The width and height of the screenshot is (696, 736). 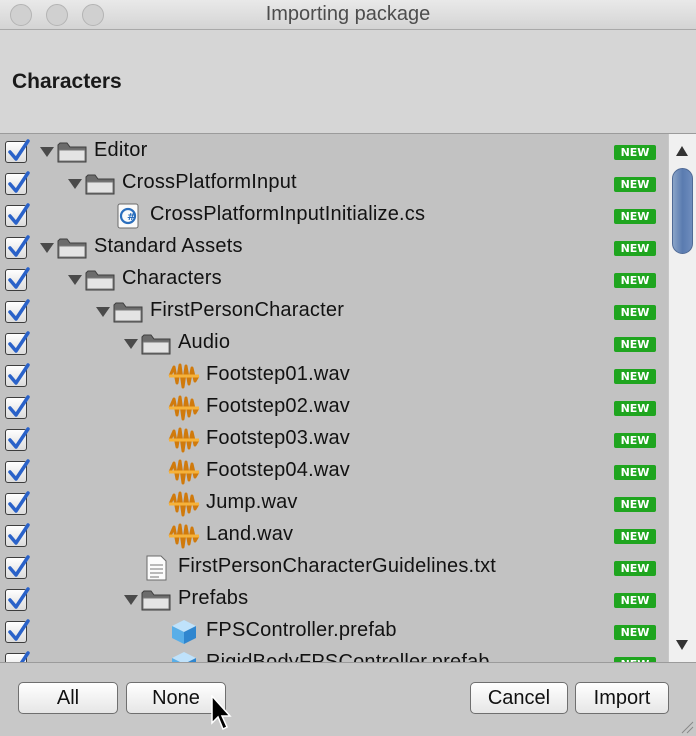 I want to click on vertical-scrollbar, so click(x=682, y=398).